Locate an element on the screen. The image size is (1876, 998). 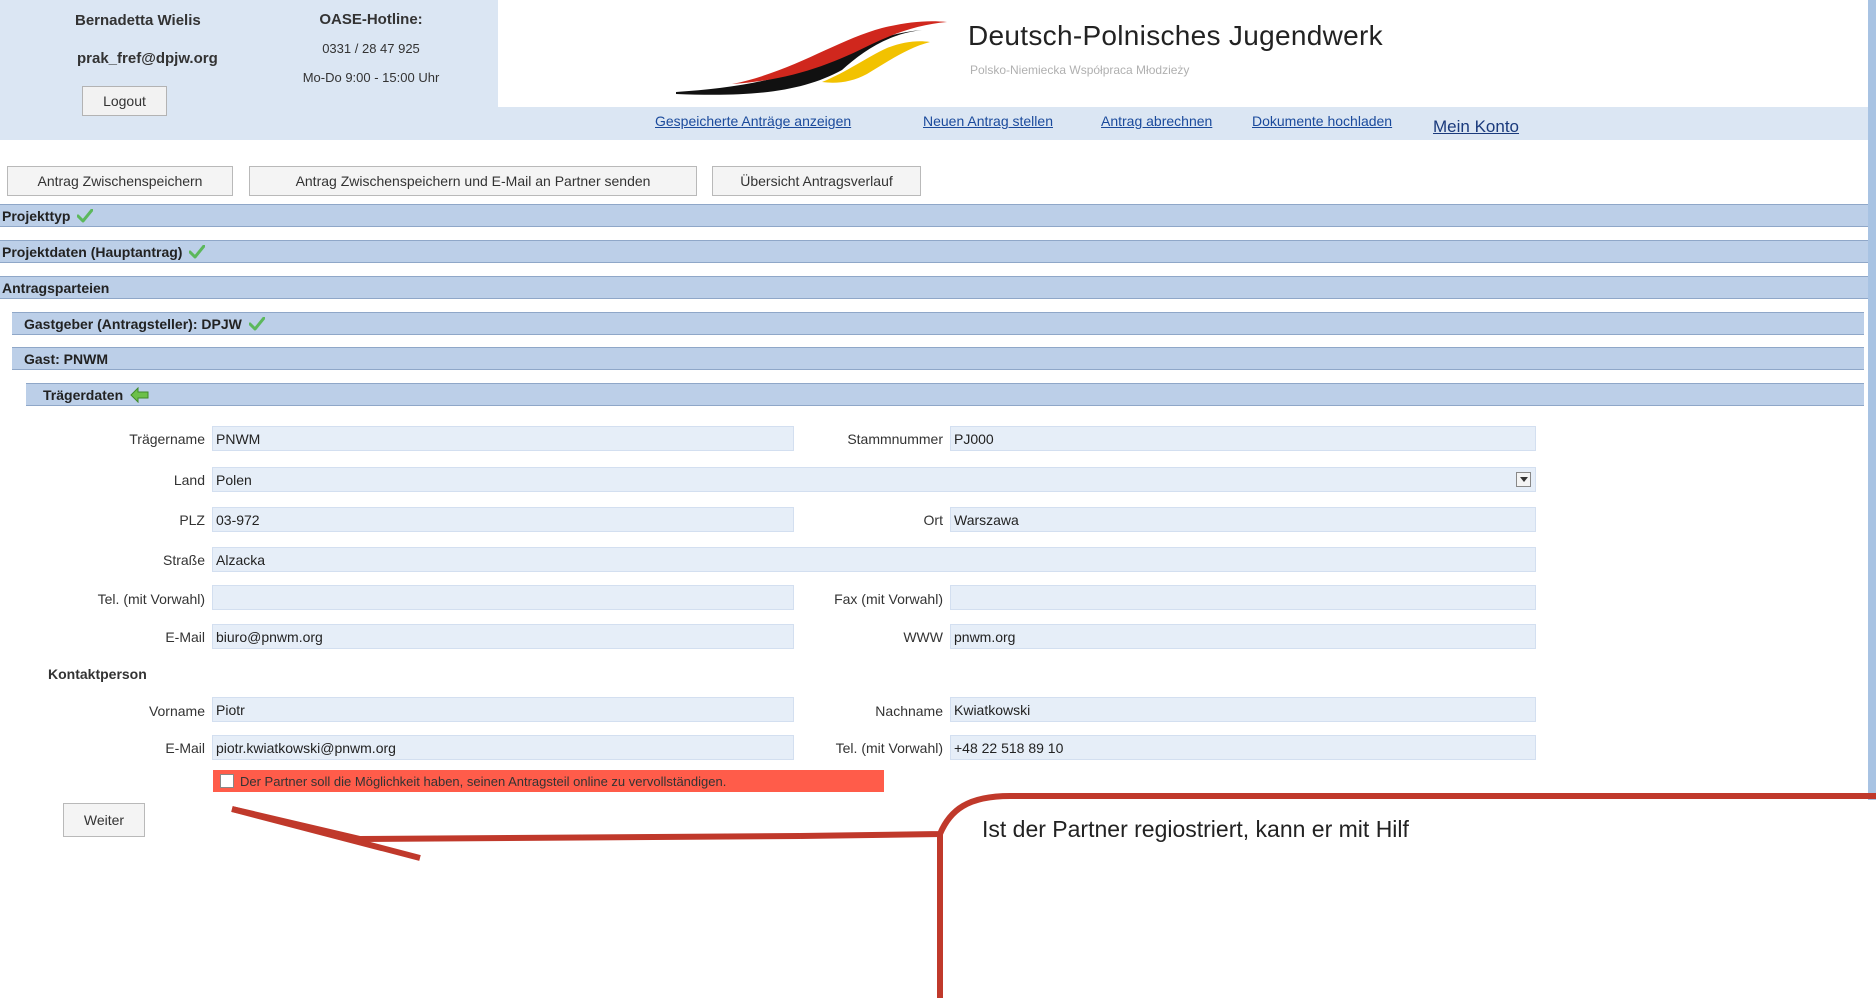
input-www: pnwm.org is located at coordinates (1243, 636).